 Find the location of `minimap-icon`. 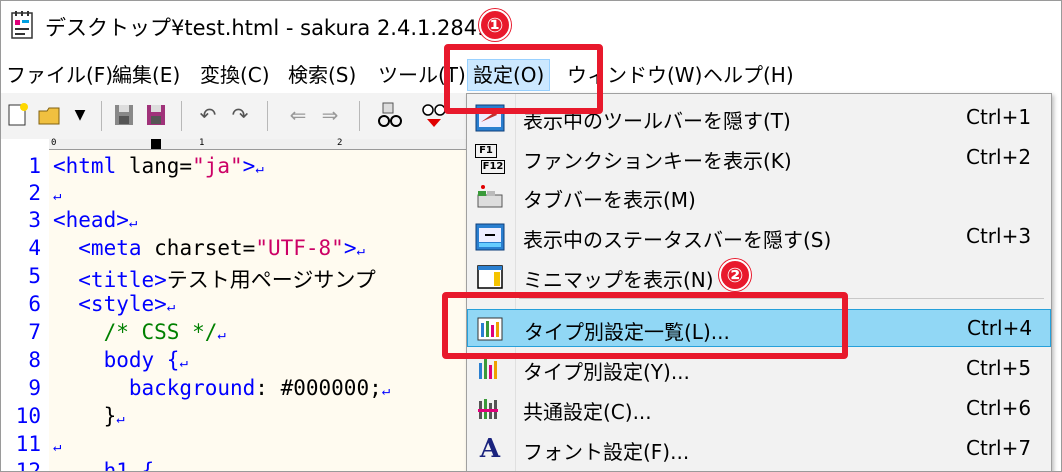

minimap-icon is located at coordinates (490, 277).